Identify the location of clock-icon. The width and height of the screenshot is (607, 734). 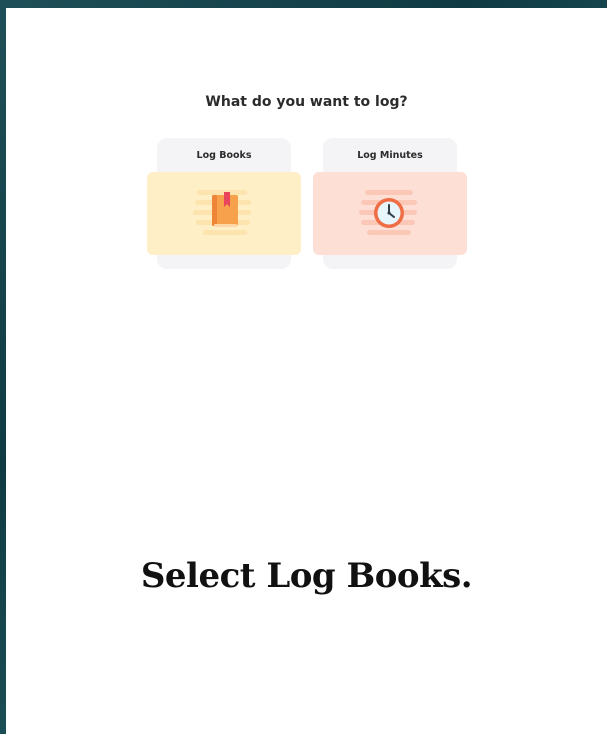
(388, 212).